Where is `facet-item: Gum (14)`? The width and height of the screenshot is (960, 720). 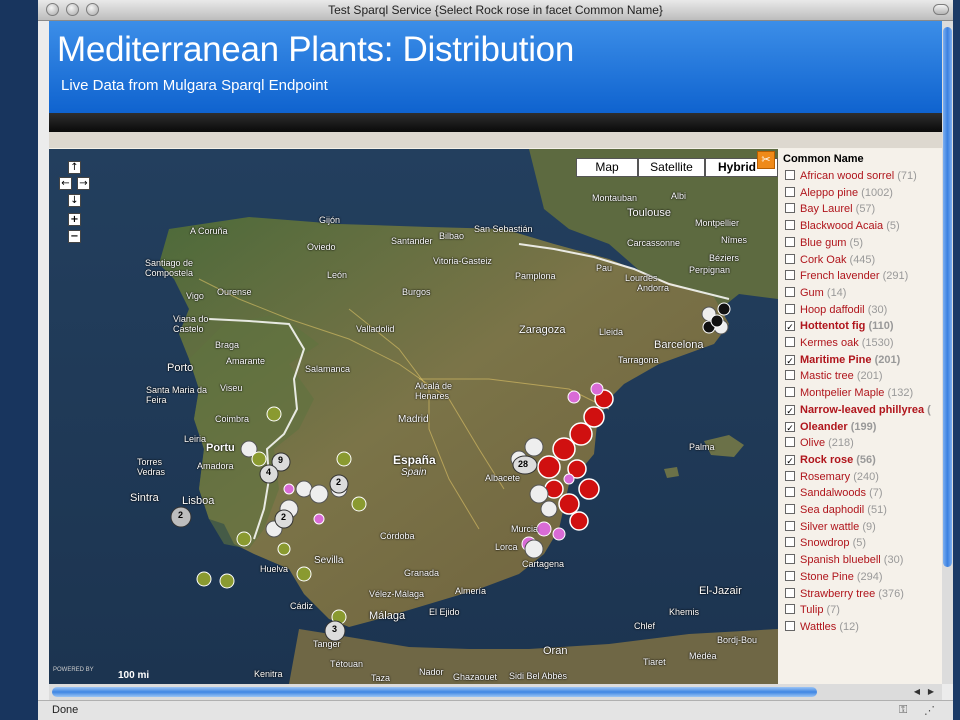
facet-item: Gum (14) is located at coordinates (815, 294).